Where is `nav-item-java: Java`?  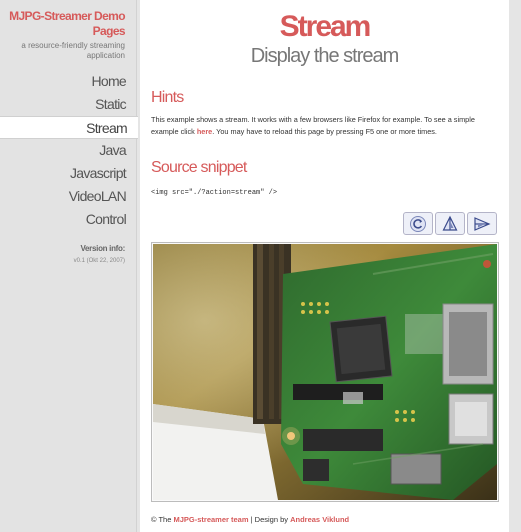 nav-item-java: Java is located at coordinates (68, 150).